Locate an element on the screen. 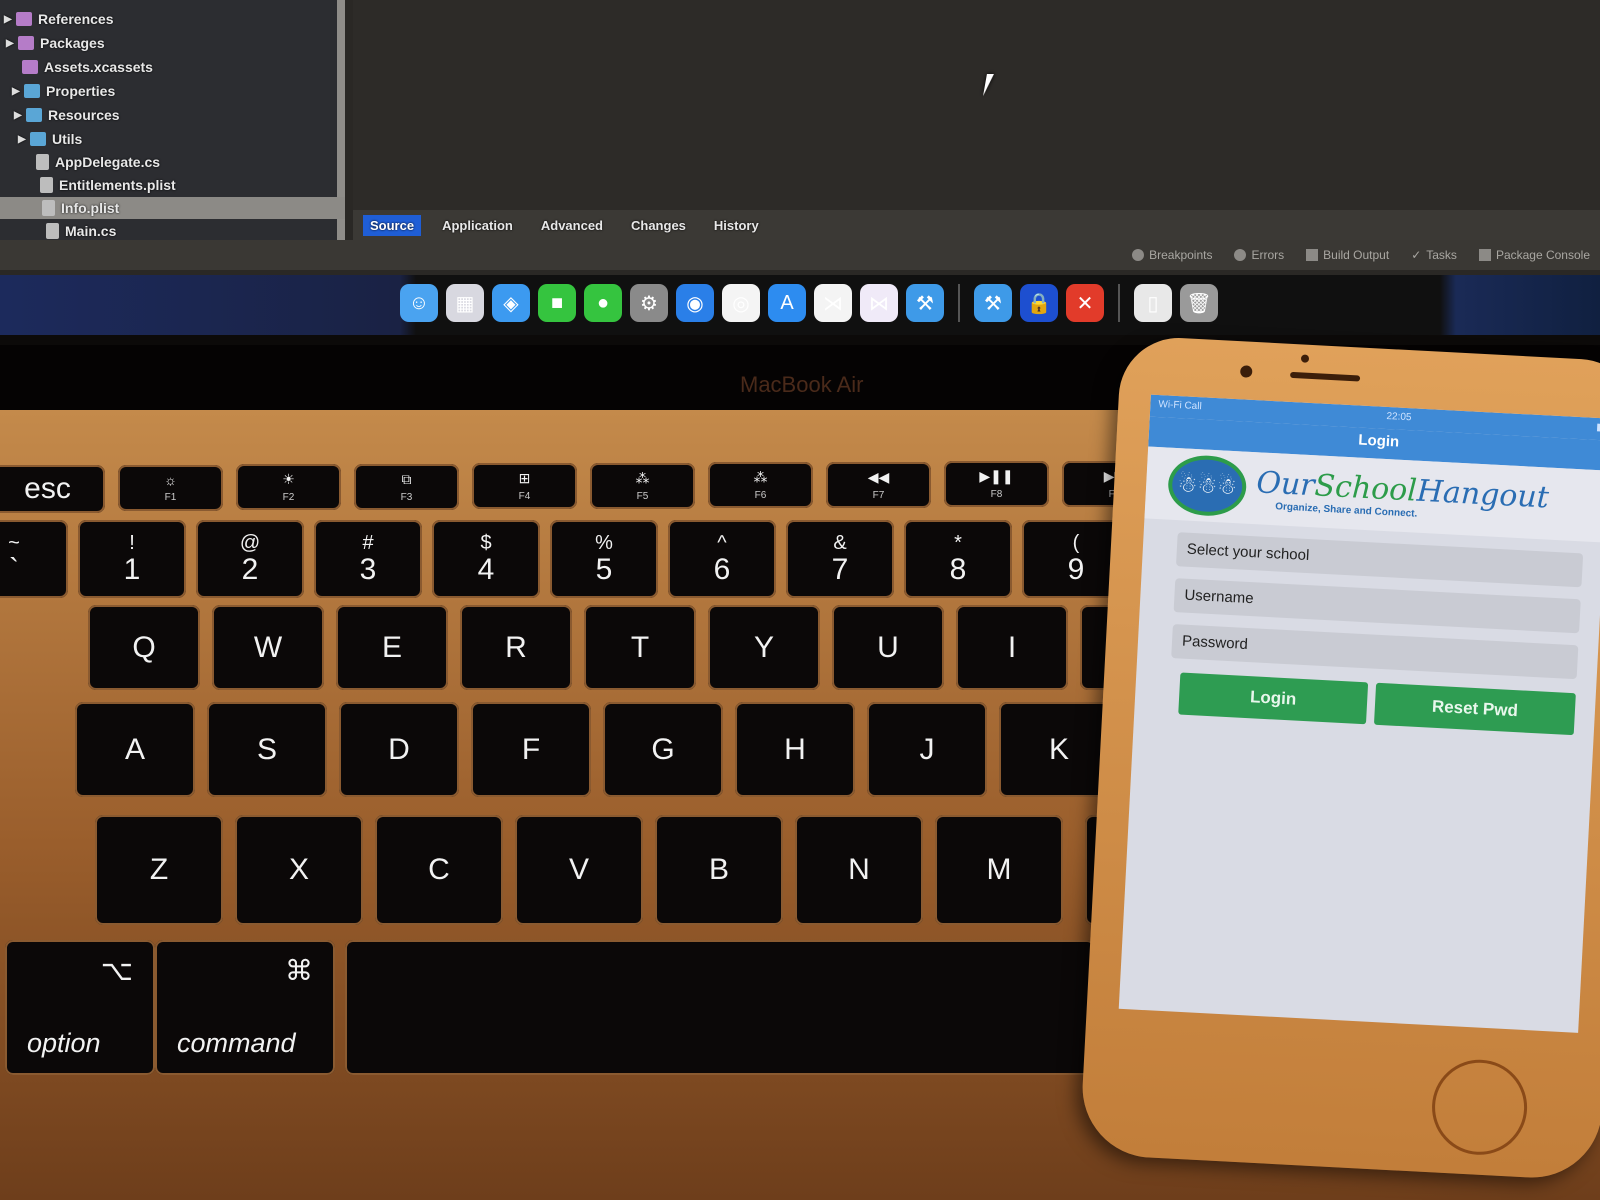  tab-application: Application is located at coordinates (477, 225).